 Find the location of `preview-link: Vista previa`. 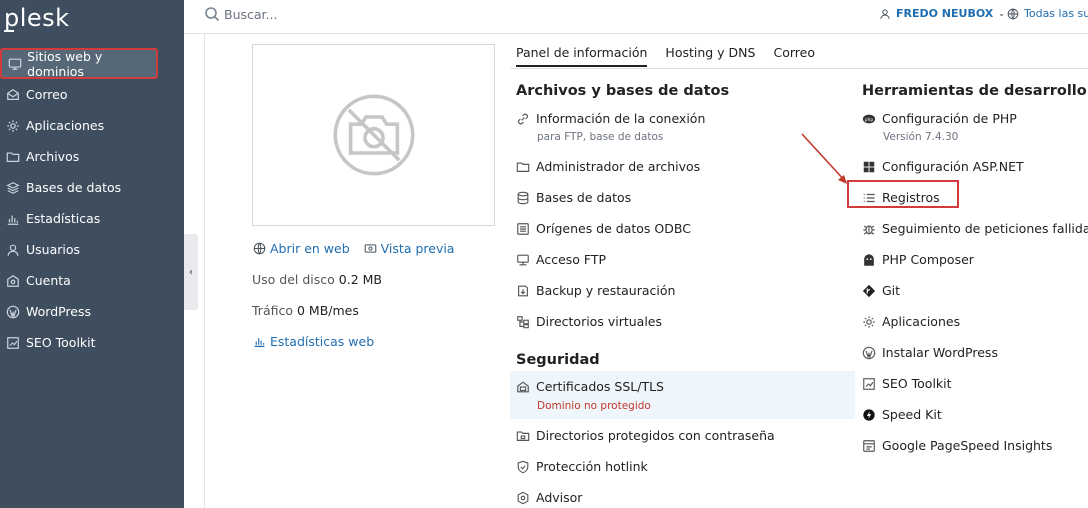

preview-link: Vista previa is located at coordinates (409, 248).